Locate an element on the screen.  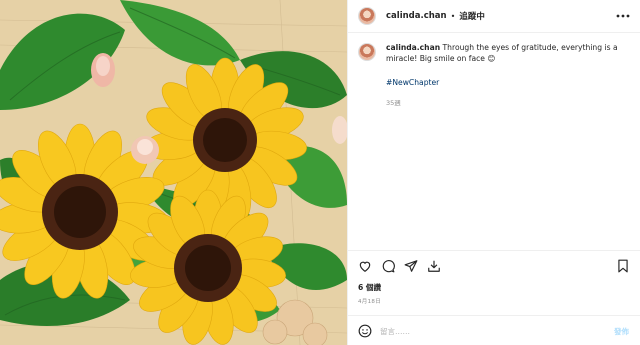
caption-avatar is located at coordinates (367, 52).